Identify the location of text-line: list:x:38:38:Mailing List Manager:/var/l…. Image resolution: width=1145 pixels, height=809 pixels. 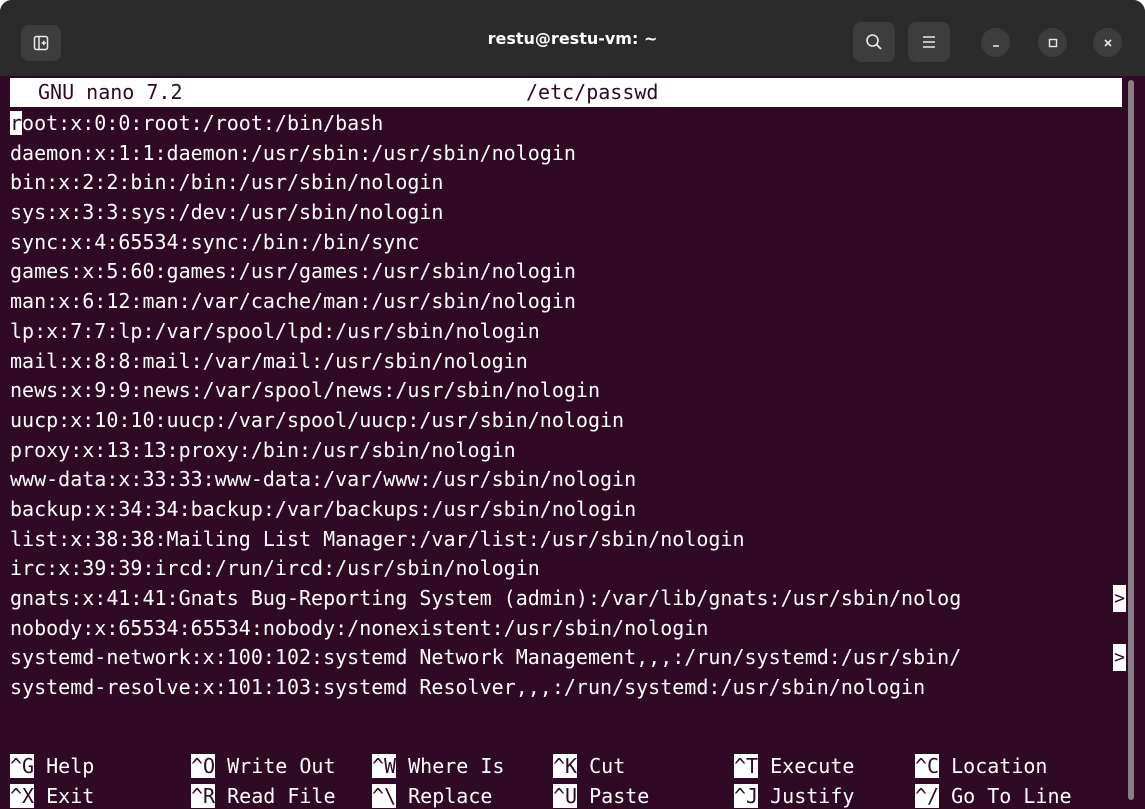
(568, 540).